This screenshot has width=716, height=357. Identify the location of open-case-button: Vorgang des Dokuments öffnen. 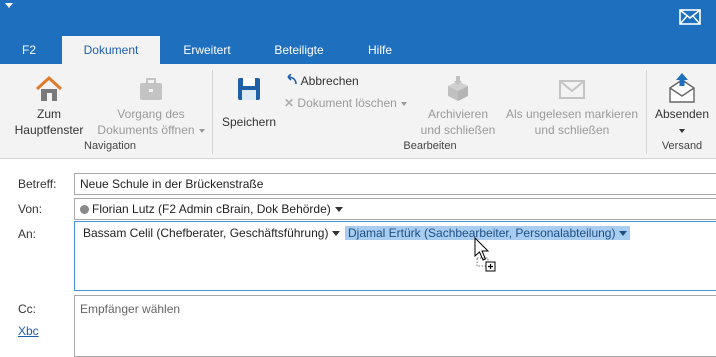
(151, 106).